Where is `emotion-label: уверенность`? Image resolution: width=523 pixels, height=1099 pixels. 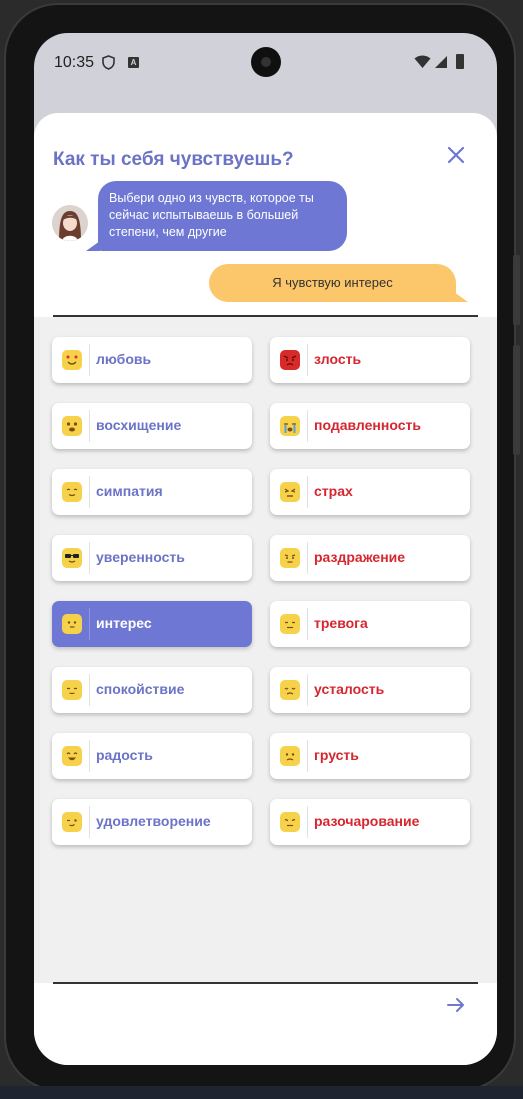
emotion-label: уверенность is located at coordinates (140, 557).